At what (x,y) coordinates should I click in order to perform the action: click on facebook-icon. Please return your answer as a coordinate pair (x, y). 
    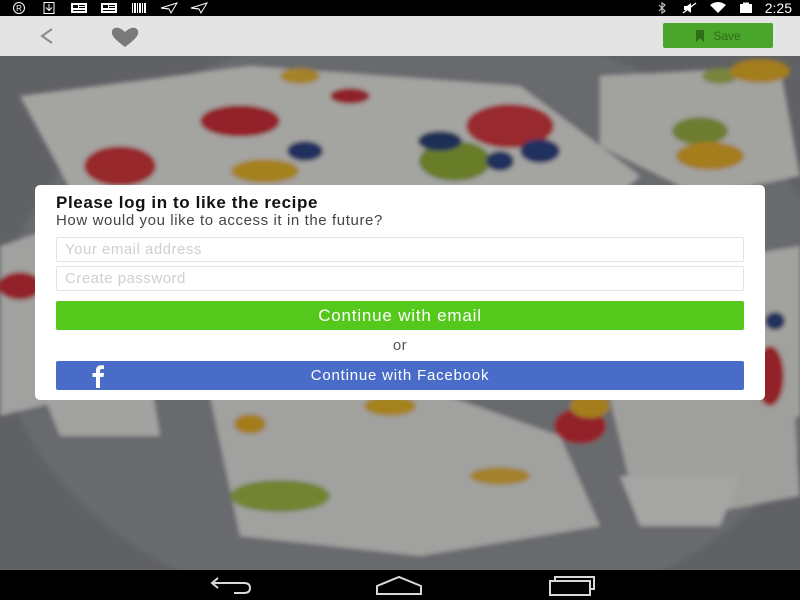
    Looking at the image, I should click on (98, 376).